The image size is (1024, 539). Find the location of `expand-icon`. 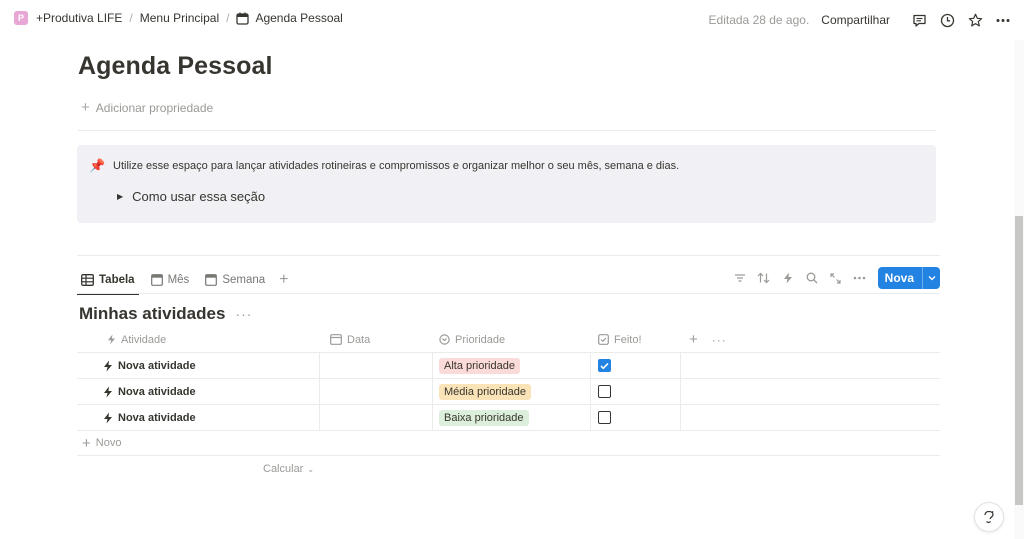

expand-icon is located at coordinates (836, 278).